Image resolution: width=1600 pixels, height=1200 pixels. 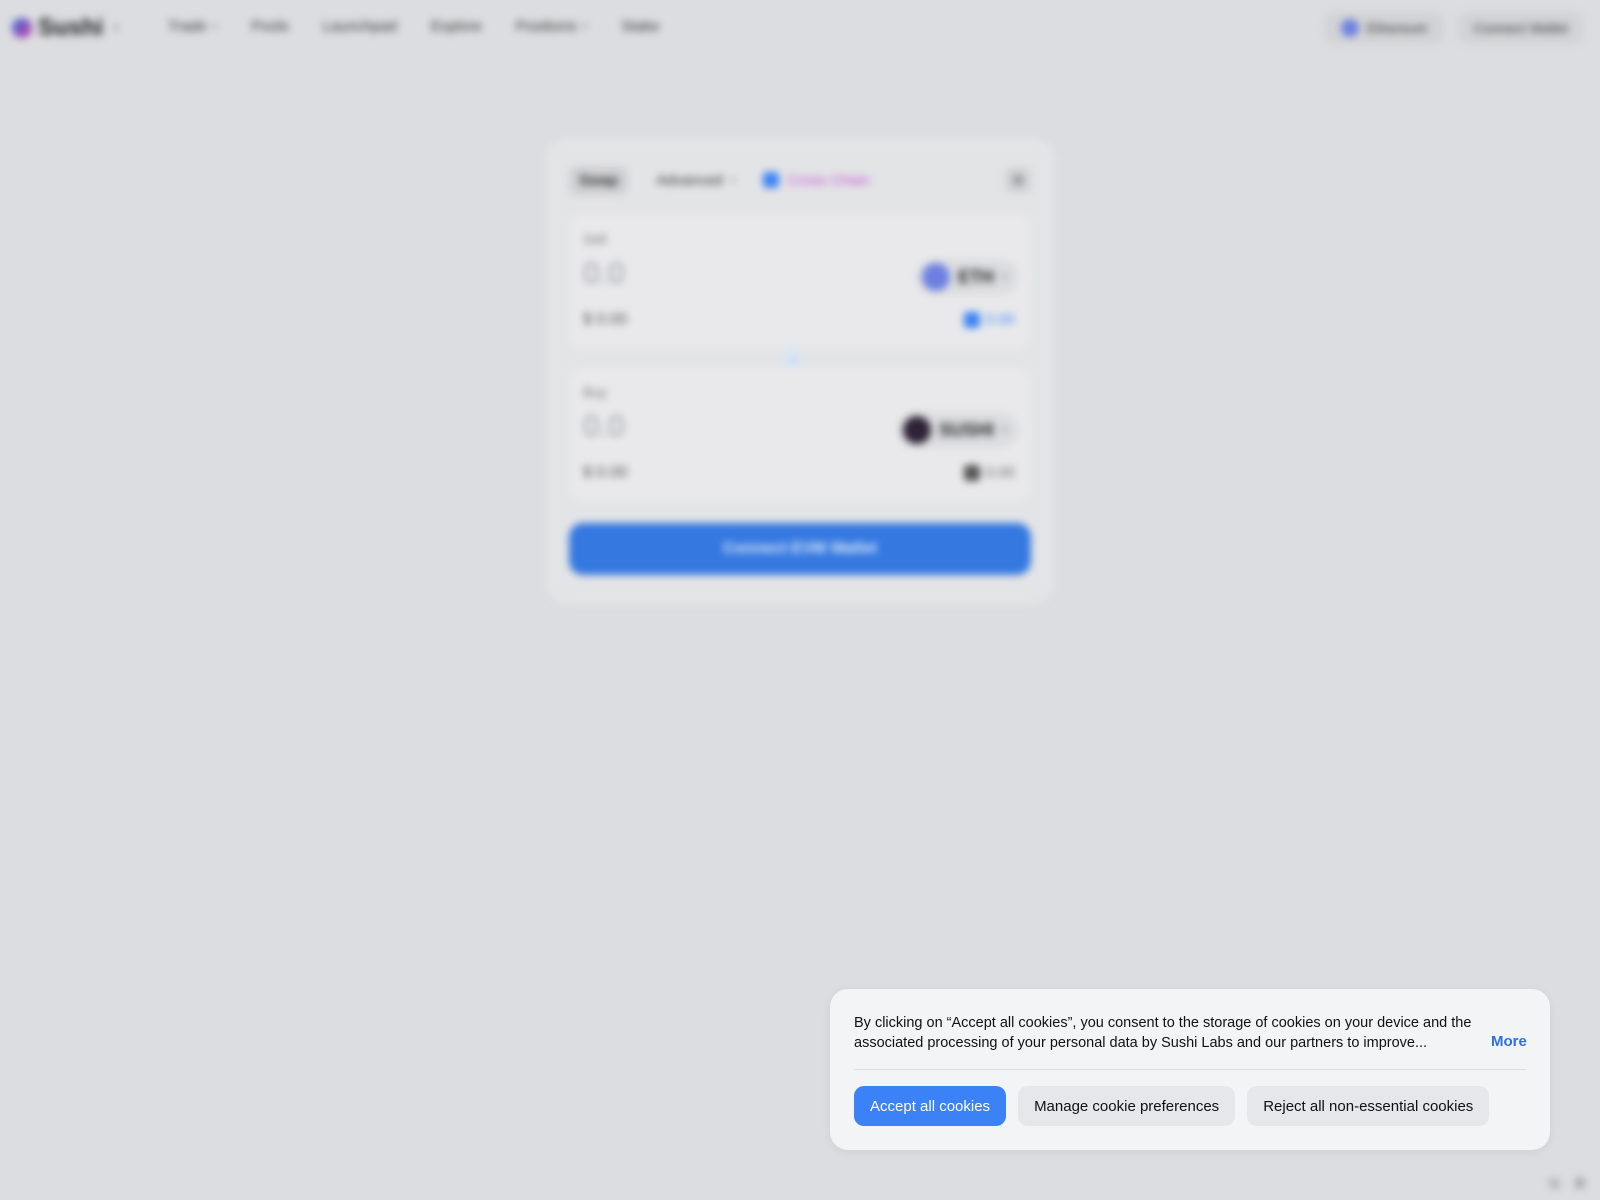 I want to click on sell-amount-input: 0.0, so click(x=604, y=274).